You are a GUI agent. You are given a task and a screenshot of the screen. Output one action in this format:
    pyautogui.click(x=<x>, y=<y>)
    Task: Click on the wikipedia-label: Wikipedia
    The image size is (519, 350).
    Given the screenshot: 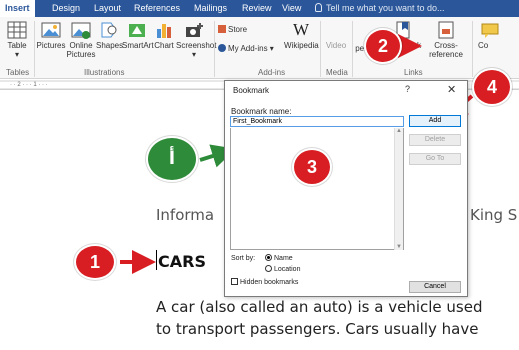 What is the action you would take?
    pyautogui.click(x=301, y=45)
    